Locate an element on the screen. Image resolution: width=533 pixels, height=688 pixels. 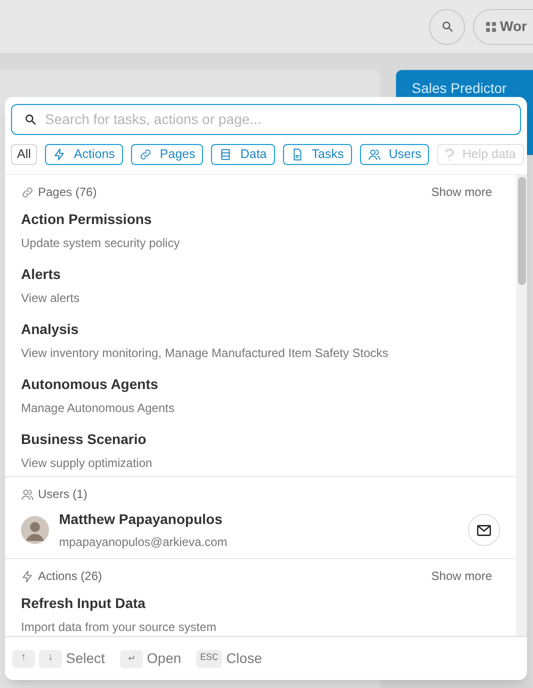
filter-chip: Users is located at coordinates (395, 154).